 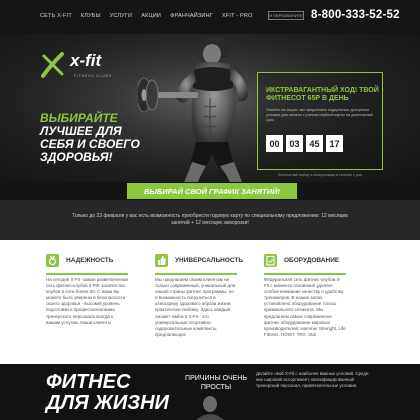 What do you see at coordinates (56, 16) in the screenshot?
I see `nav-item-network: СЕТЬ X-FIT` at bounding box center [56, 16].